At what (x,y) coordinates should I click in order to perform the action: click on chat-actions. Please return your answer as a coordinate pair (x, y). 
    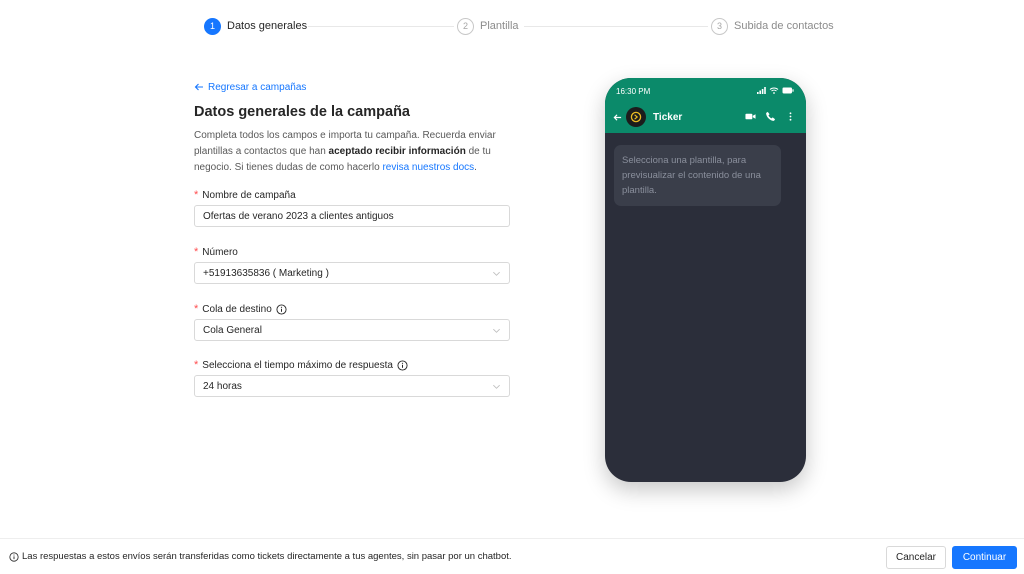
    Looking at the image, I should click on (770, 116).